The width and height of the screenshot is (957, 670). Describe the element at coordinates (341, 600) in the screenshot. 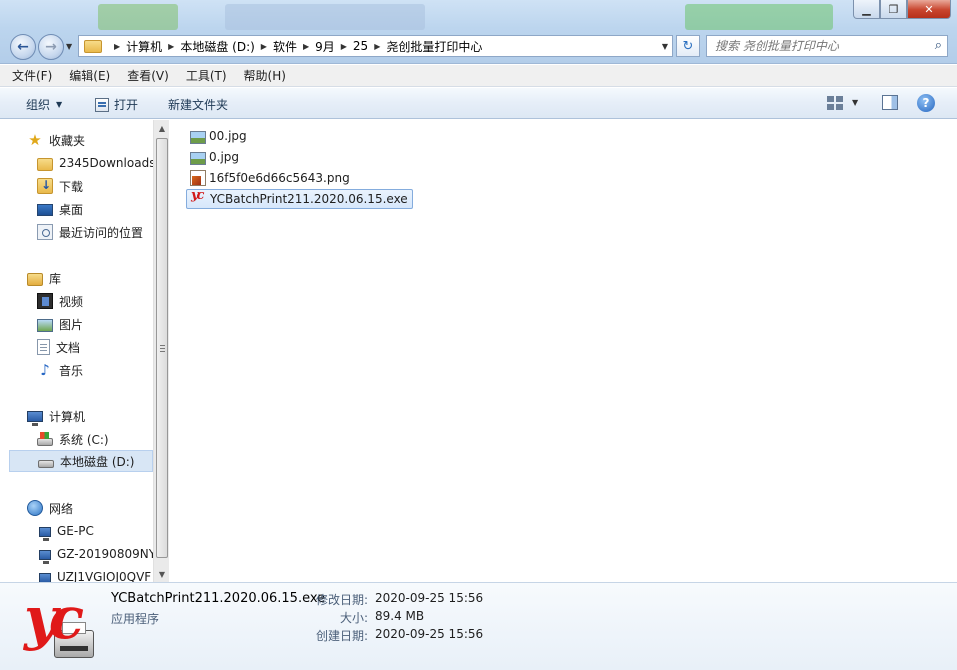

I see `details-modified-label: 修改日期:` at that location.